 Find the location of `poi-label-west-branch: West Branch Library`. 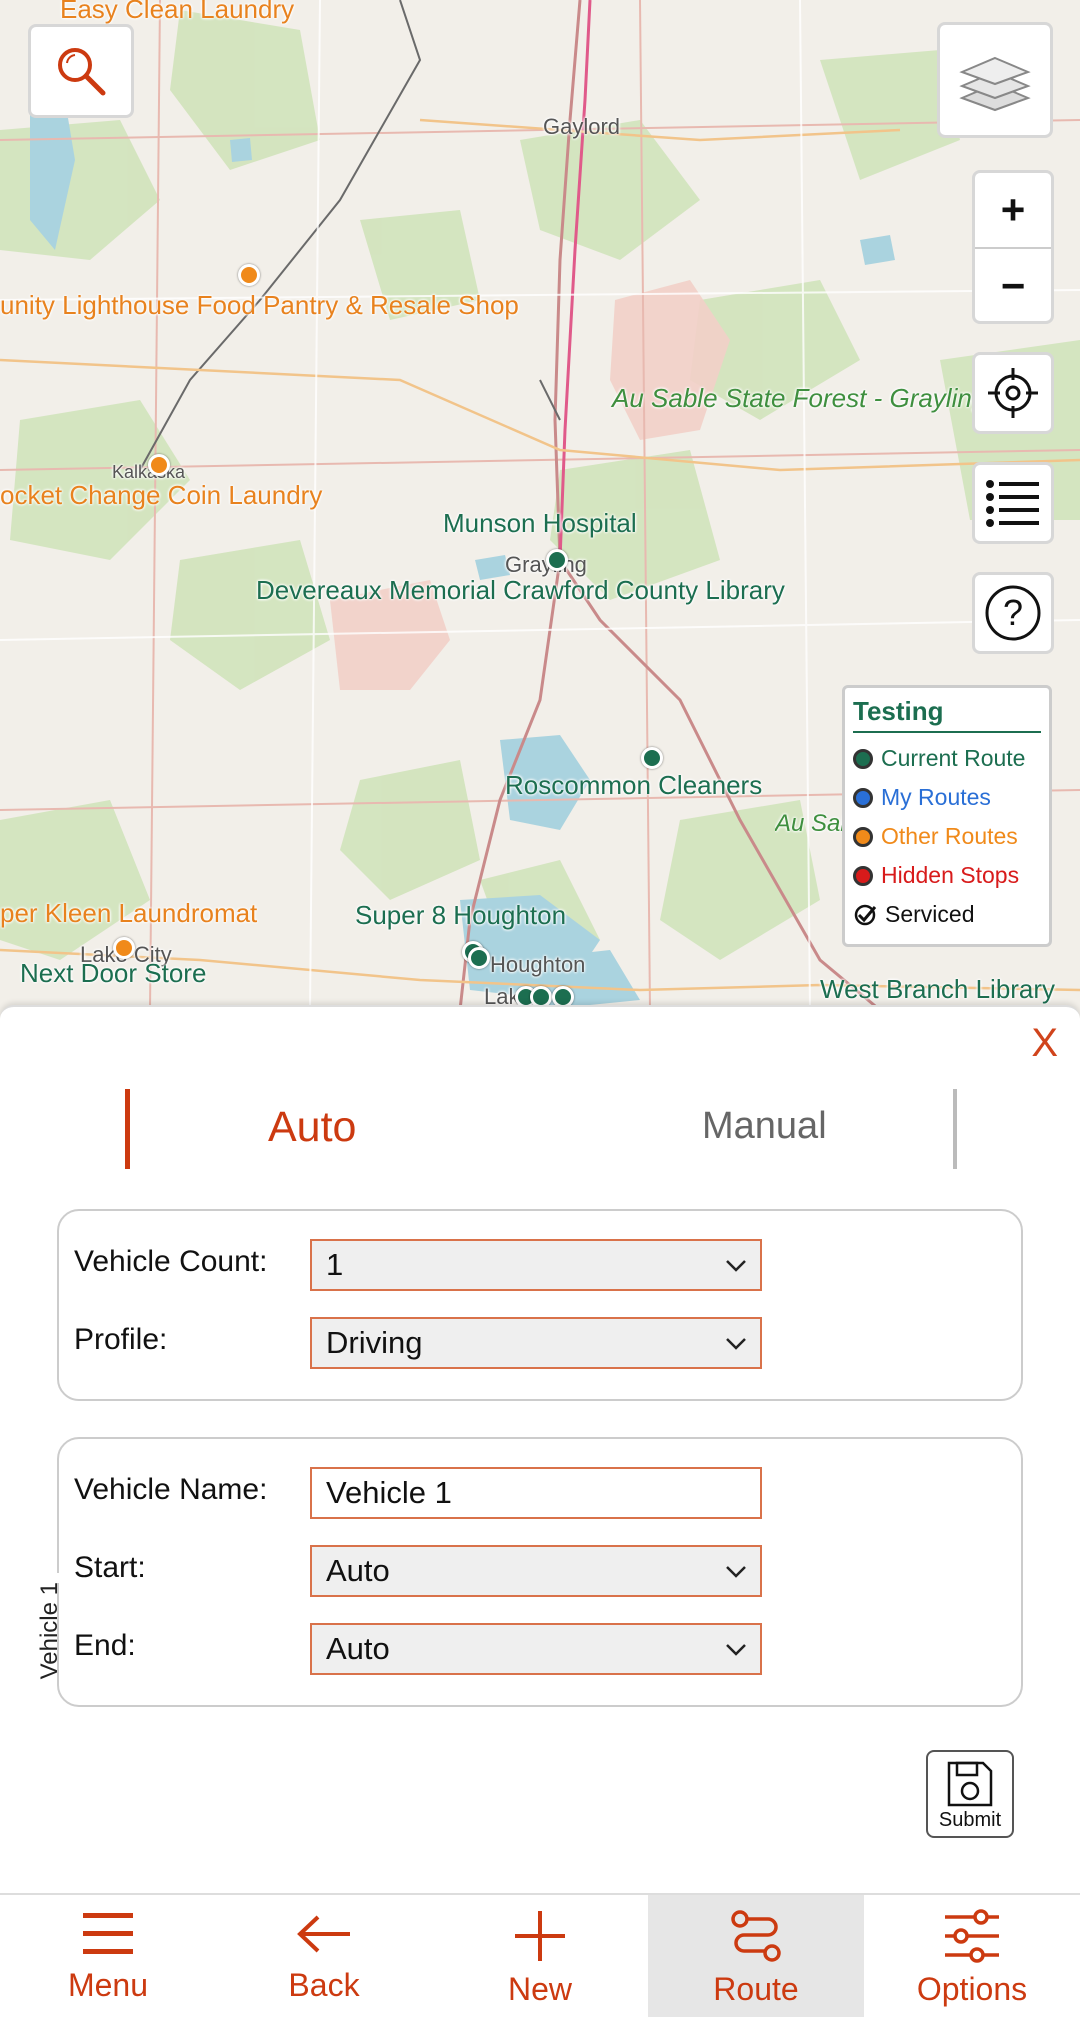

poi-label-west-branch: West Branch Library is located at coordinates (938, 989).